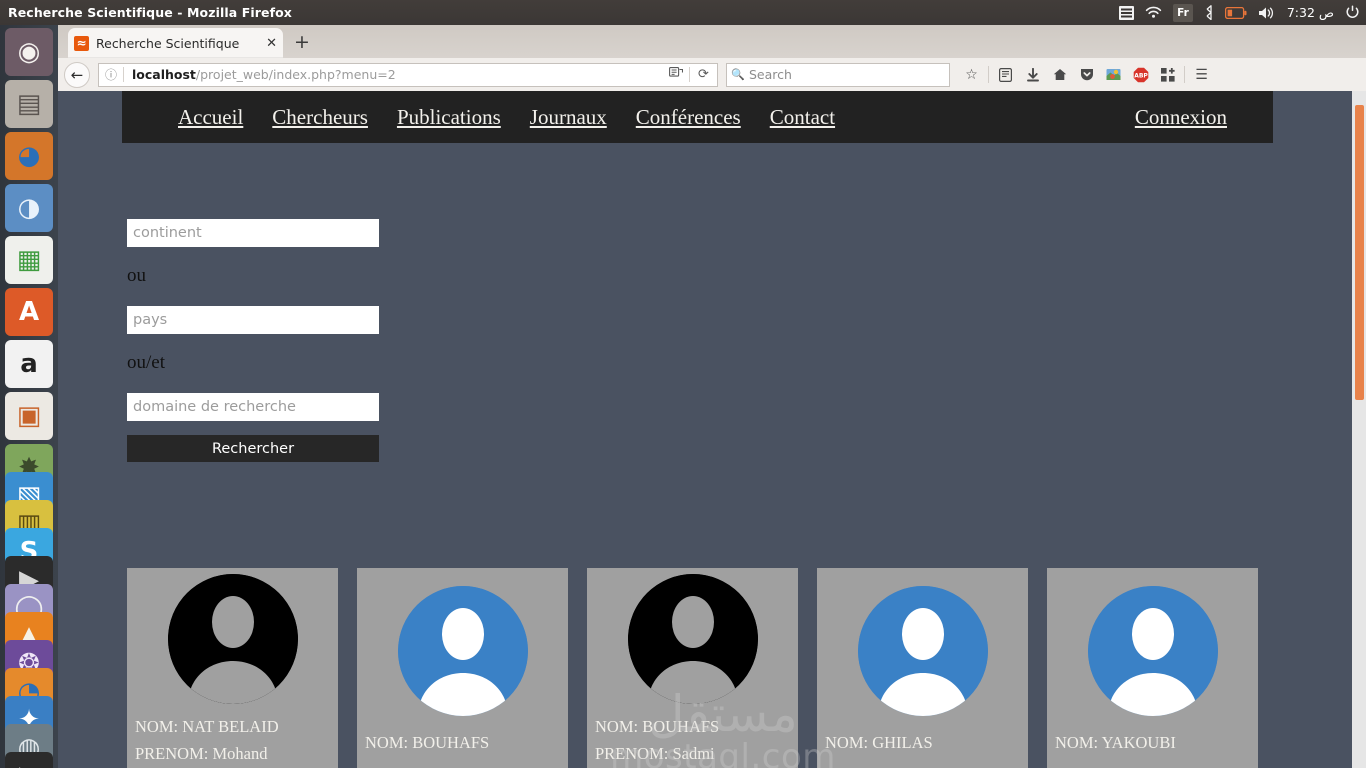 The width and height of the screenshot is (1366, 768). Describe the element at coordinates (302, 42) in the screenshot. I see `new-tab-button: +` at that location.